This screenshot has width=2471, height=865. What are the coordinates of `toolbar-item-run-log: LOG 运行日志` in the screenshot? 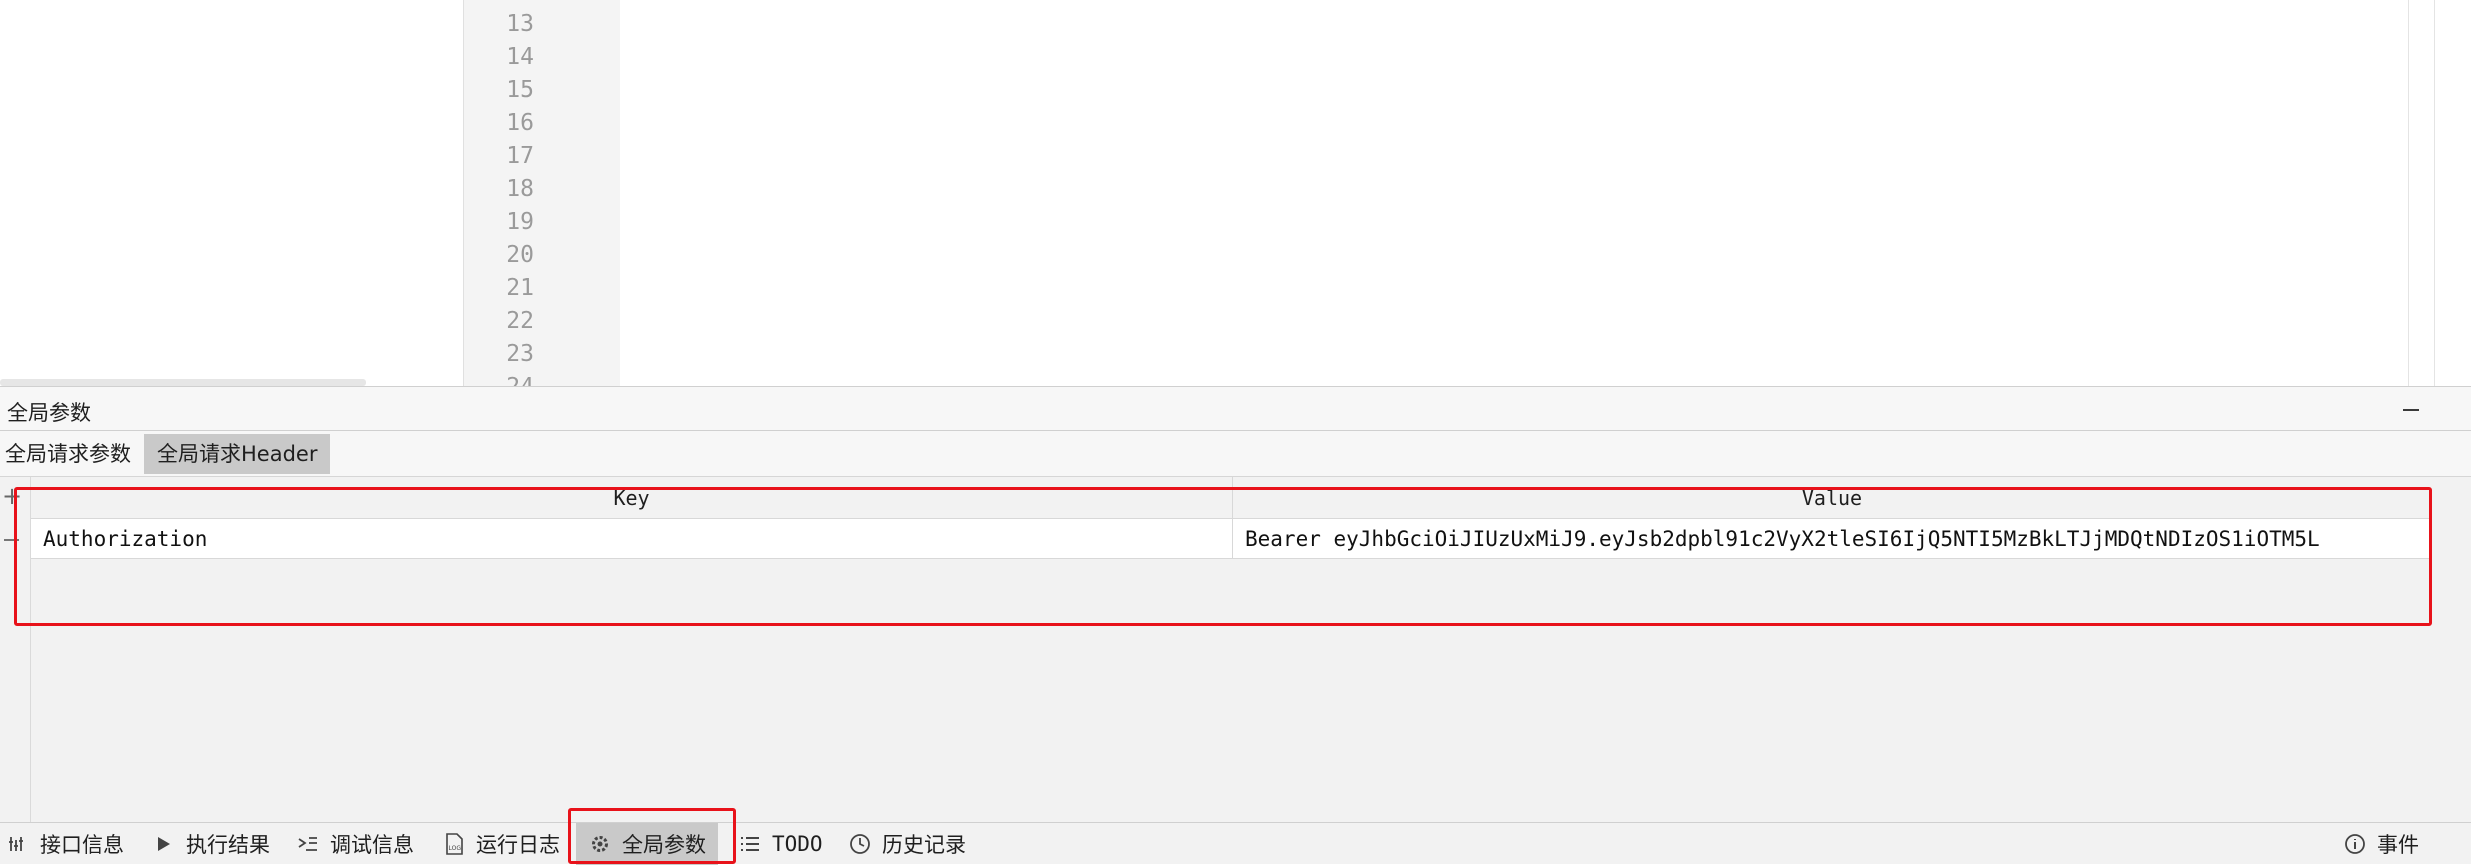 It's located at (501, 844).